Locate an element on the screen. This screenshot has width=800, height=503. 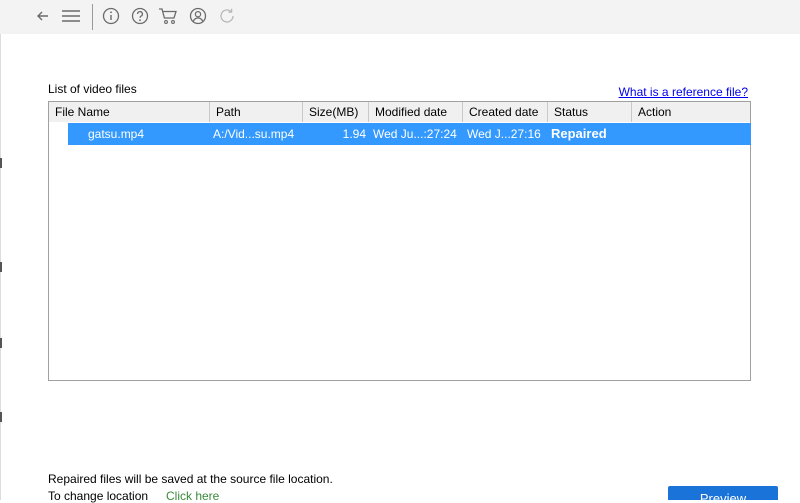
cell-path: A:/Vid...su.mp4 is located at coordinates (254, 134).